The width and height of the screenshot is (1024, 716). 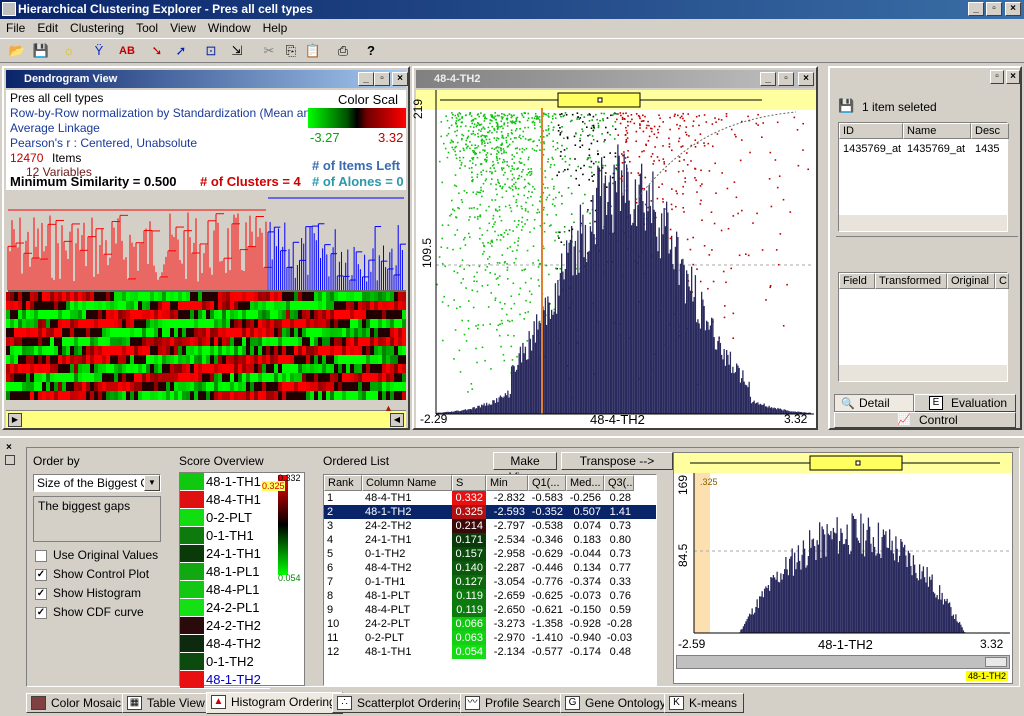 I want to click on help-icon: ?, so click(x=371, y=51).